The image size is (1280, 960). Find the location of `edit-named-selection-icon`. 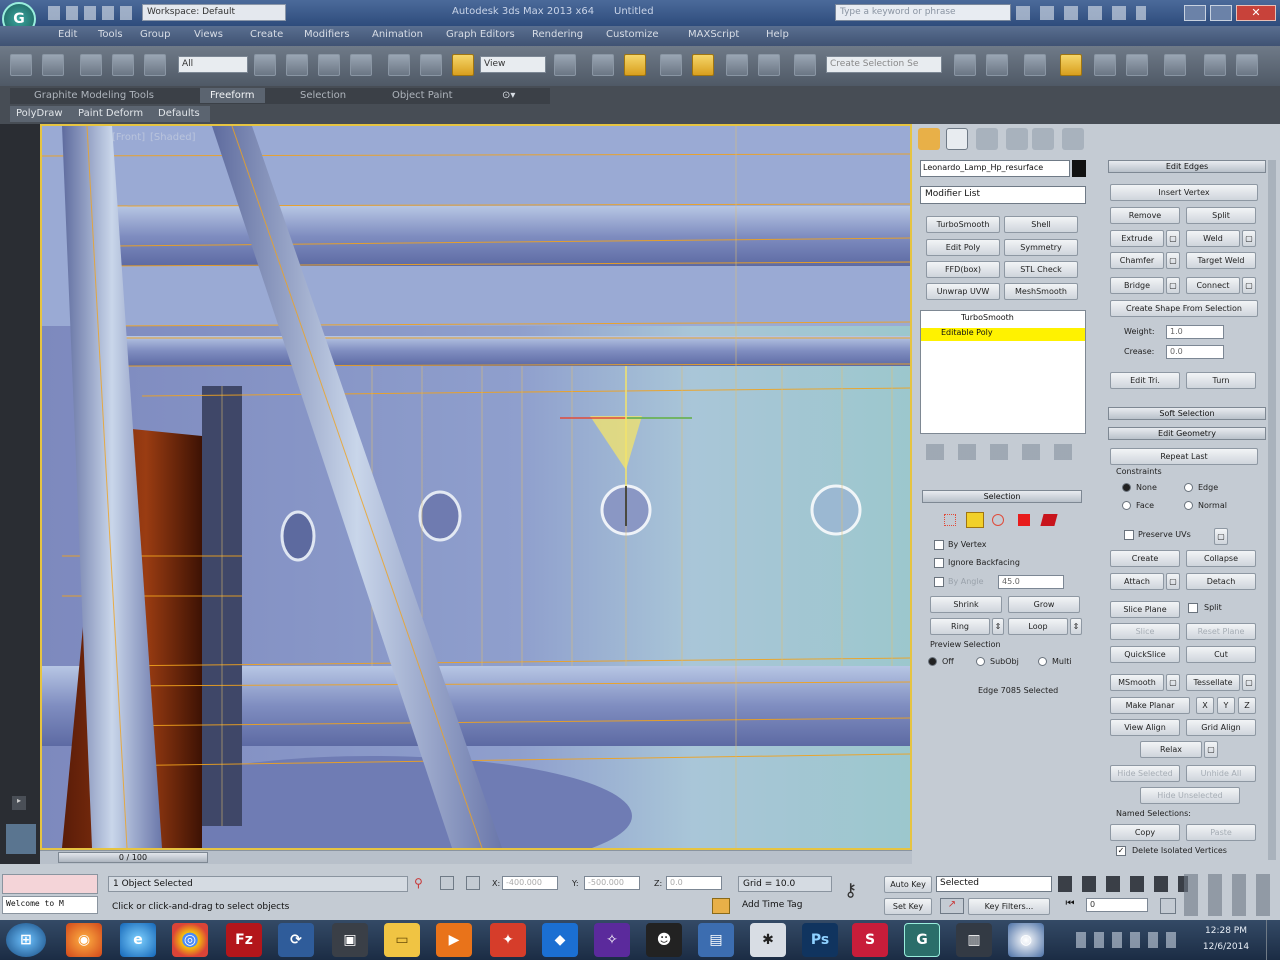

edit-named-selection-icon is located at coordinates (805, 65).